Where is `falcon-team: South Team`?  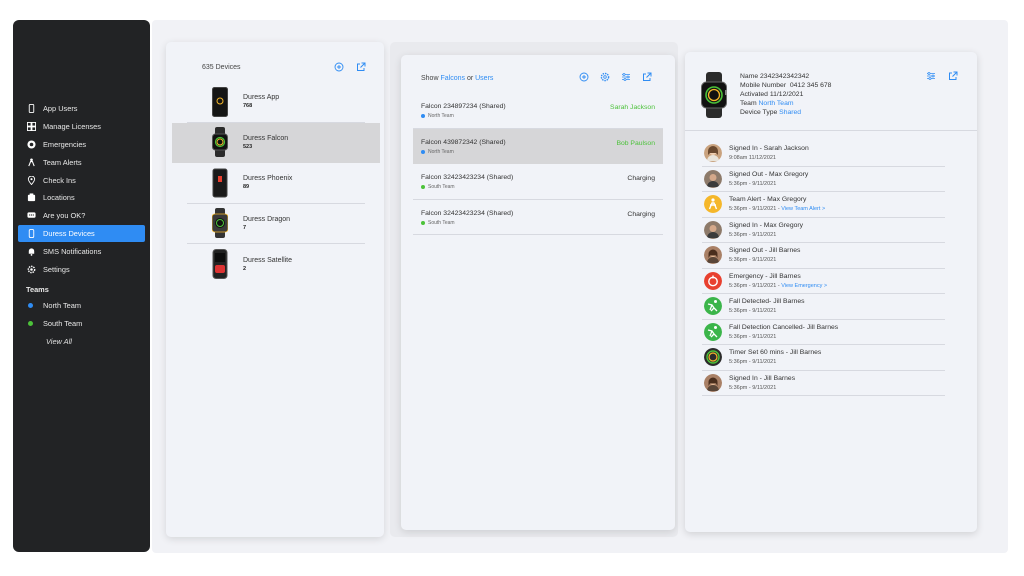
falcon-team: South Team is located at coordinates (438, 187).